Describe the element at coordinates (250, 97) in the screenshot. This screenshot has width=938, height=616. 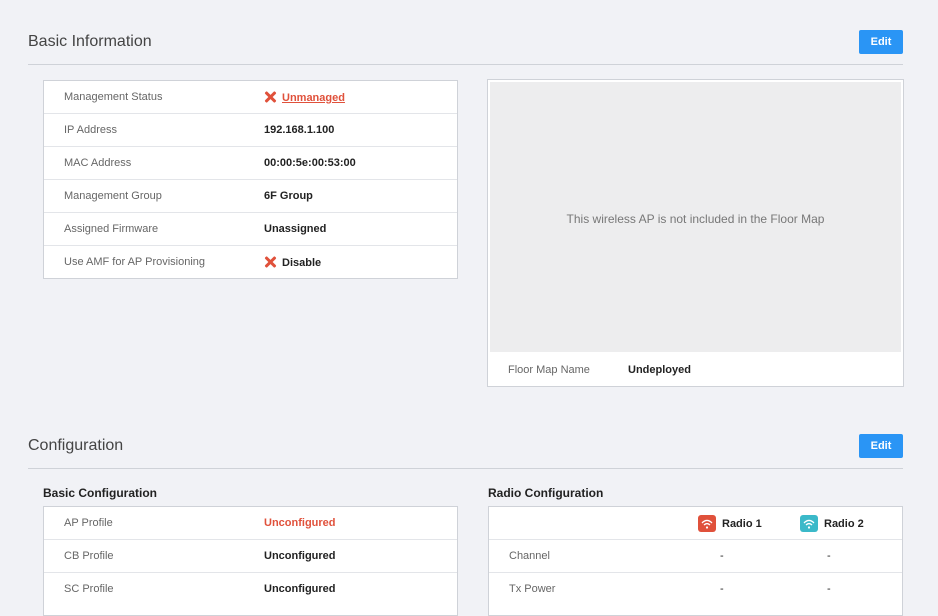
I see `table-row: Management Status Unmanaged` at that location.